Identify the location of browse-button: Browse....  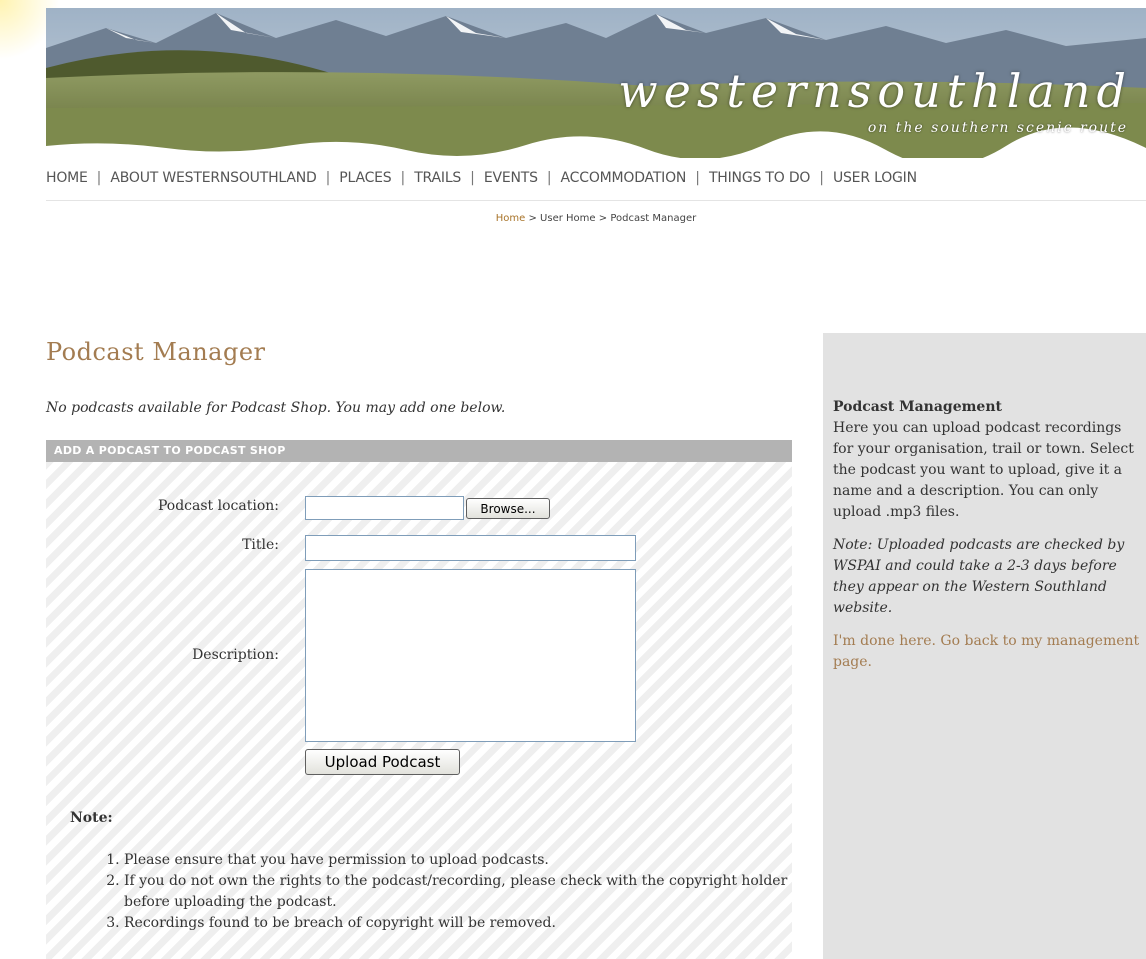
(508, 508).